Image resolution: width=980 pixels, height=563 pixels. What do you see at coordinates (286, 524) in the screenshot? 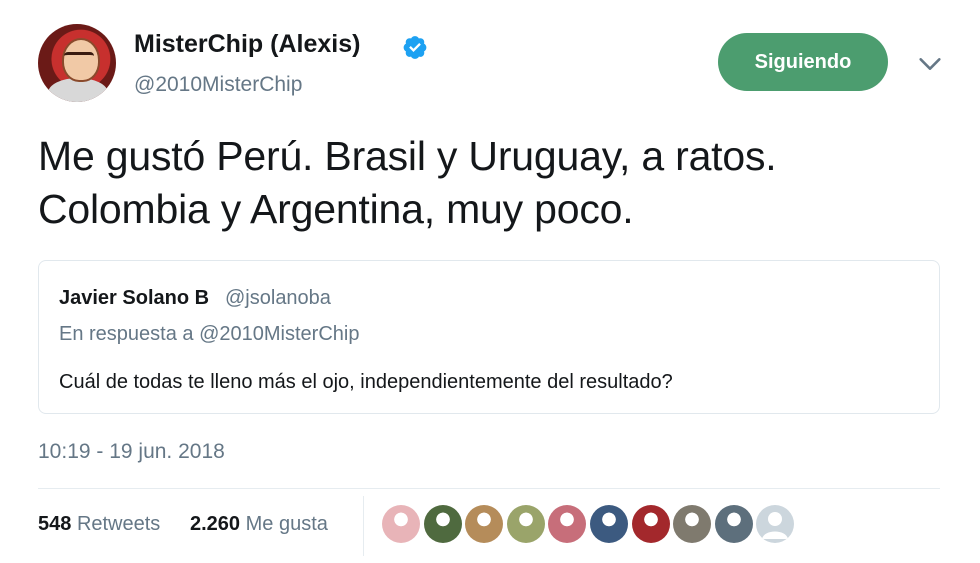
I see `likes-label: Me gusta` at bounding box center [286, 524].